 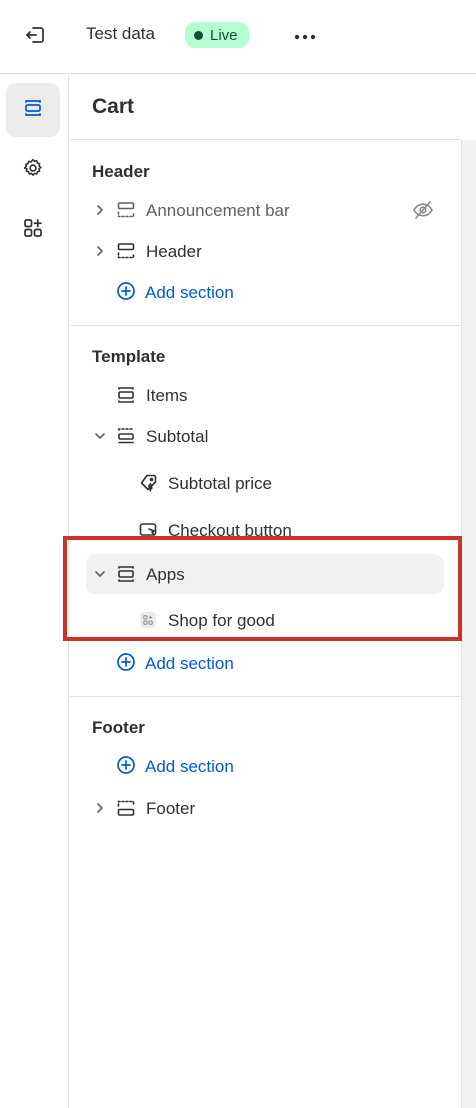 I want to click on more-actions-button, so click(x=305, y=36).